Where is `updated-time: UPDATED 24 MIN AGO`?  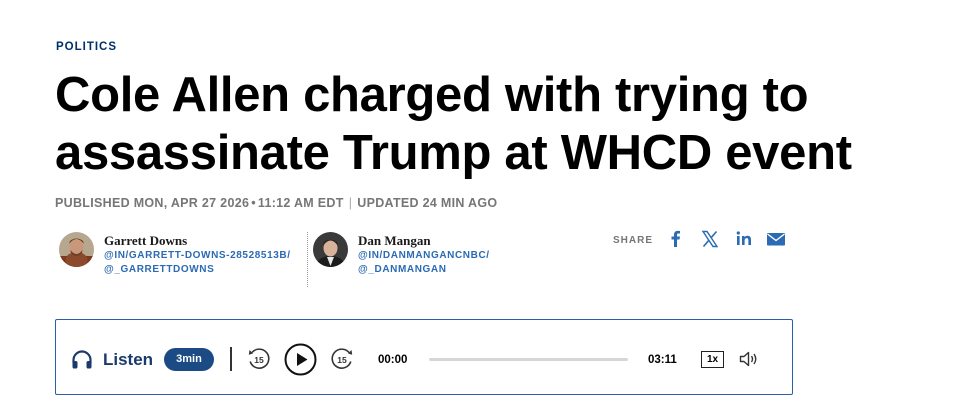 updated-time: UPDATED 24 MIN AGO is located at coordinates (427, 203).